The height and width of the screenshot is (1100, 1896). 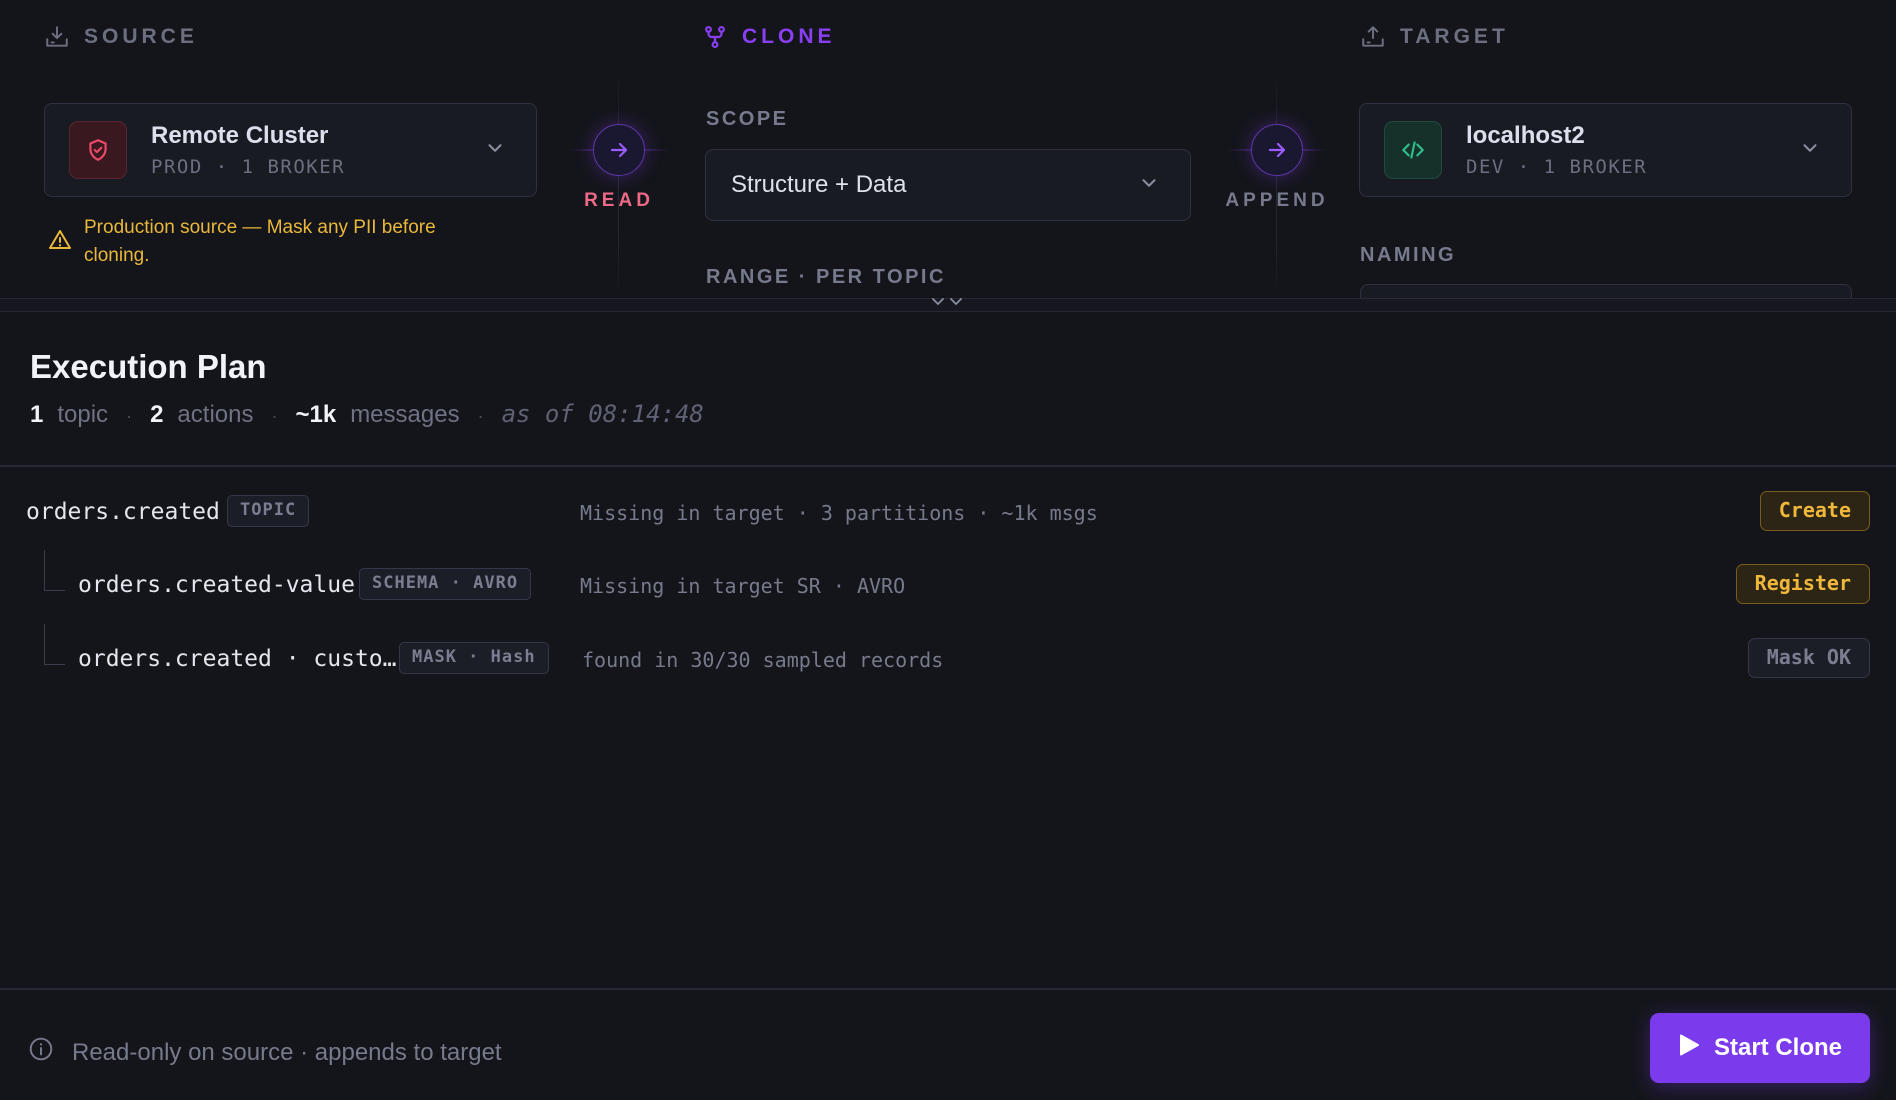 I want to click on messages-label: messages, so click(x=405, y=414).